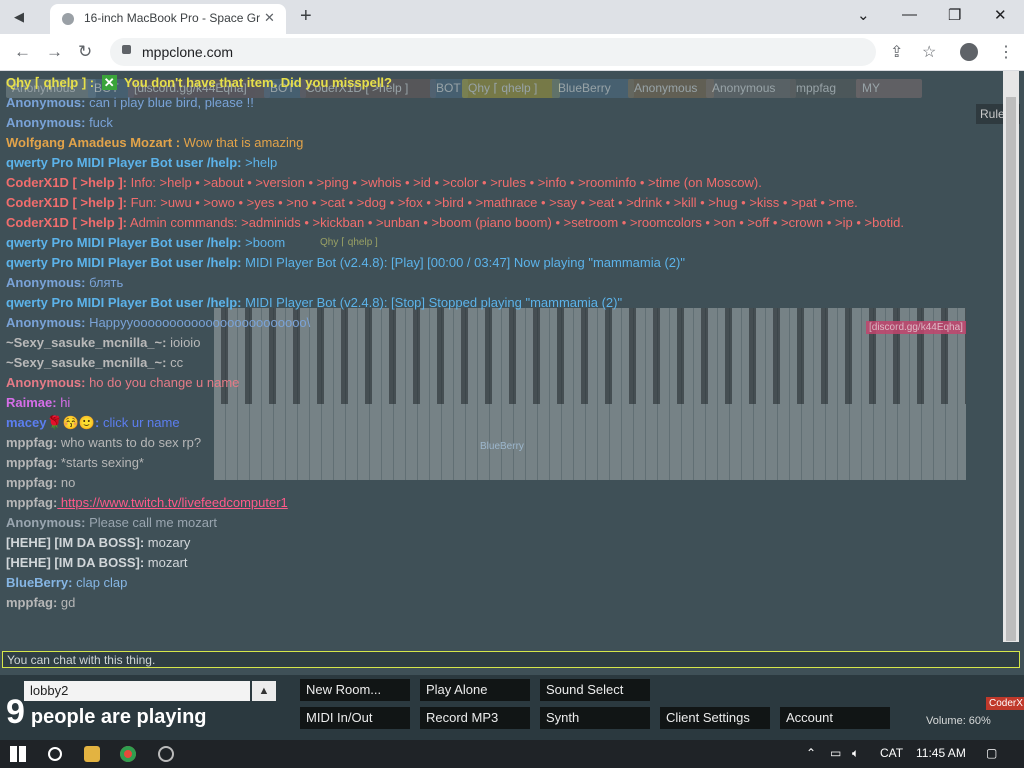  Describe the element at coordinates (855, 753) in the screenshot. I see `volume-mute-icon: 🔈︎` at that location.